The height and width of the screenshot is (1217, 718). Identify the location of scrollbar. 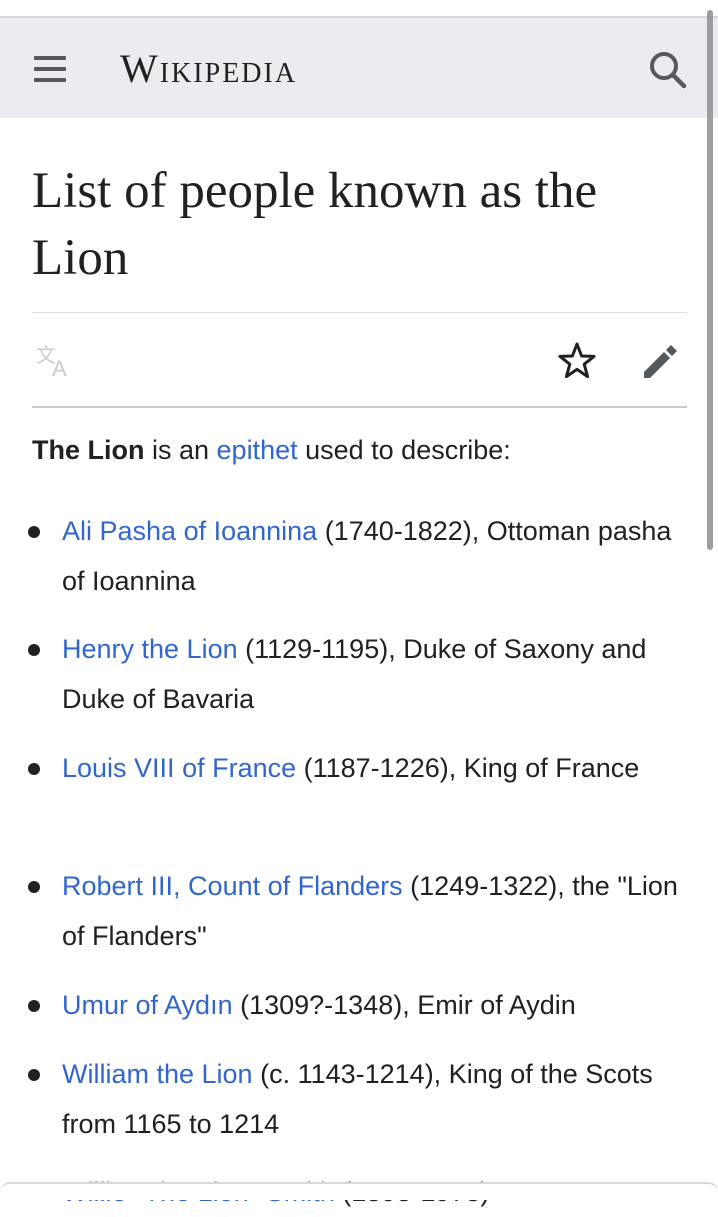
(710, 280).